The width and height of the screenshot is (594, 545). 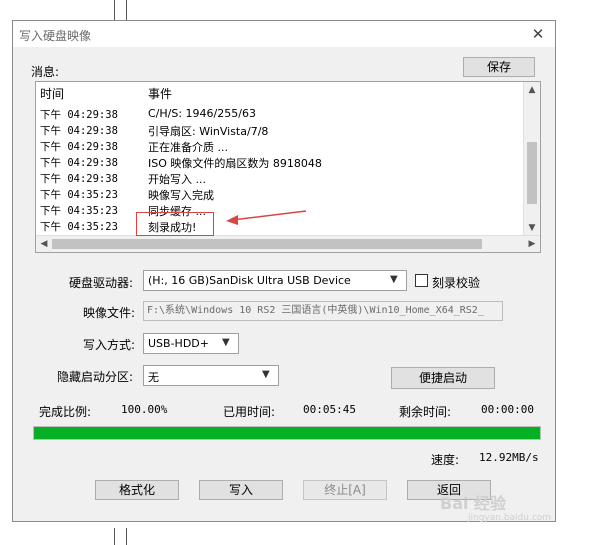 I want to click on watermark-sub: jingyan.baidu.com, so click(x=510, y=518).